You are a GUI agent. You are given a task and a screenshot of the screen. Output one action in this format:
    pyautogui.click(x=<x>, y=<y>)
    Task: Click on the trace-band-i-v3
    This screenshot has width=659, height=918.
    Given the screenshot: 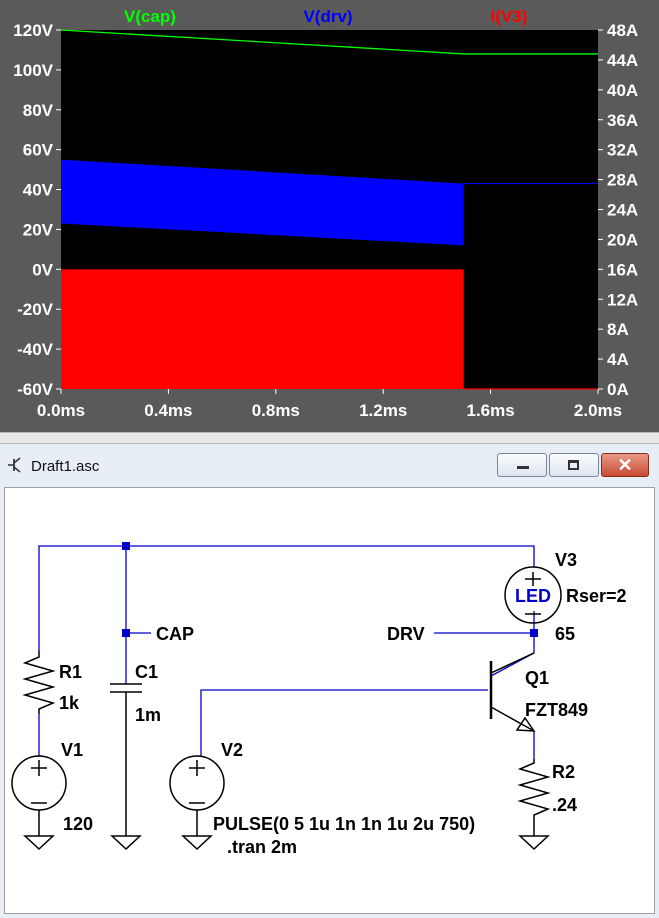 What is the action you would take?
    pyautogui.click(x=262, y=329)
    